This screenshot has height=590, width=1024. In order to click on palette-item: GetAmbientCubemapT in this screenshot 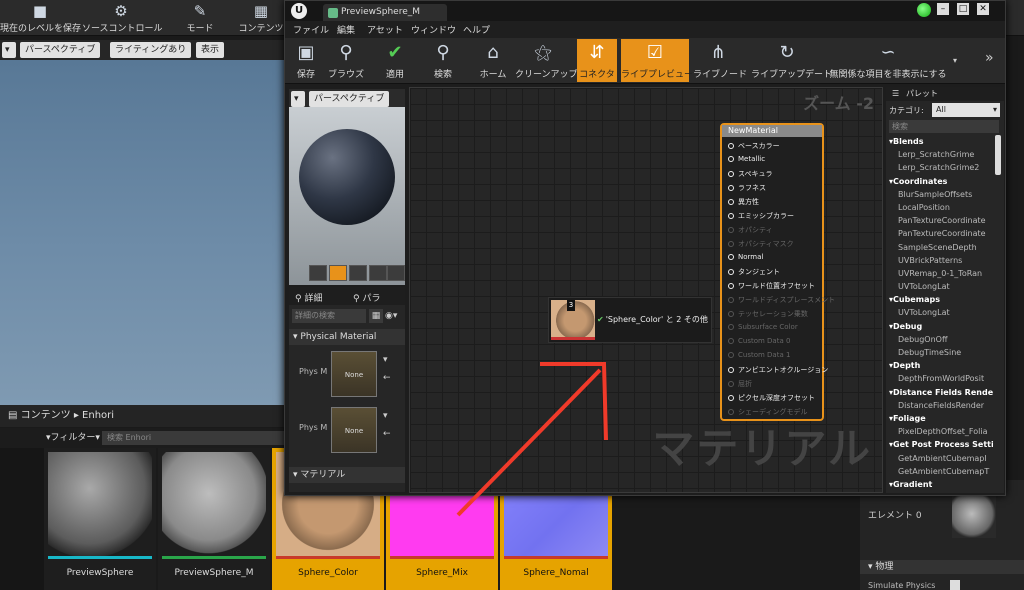, I will do `click(941, 471)`.